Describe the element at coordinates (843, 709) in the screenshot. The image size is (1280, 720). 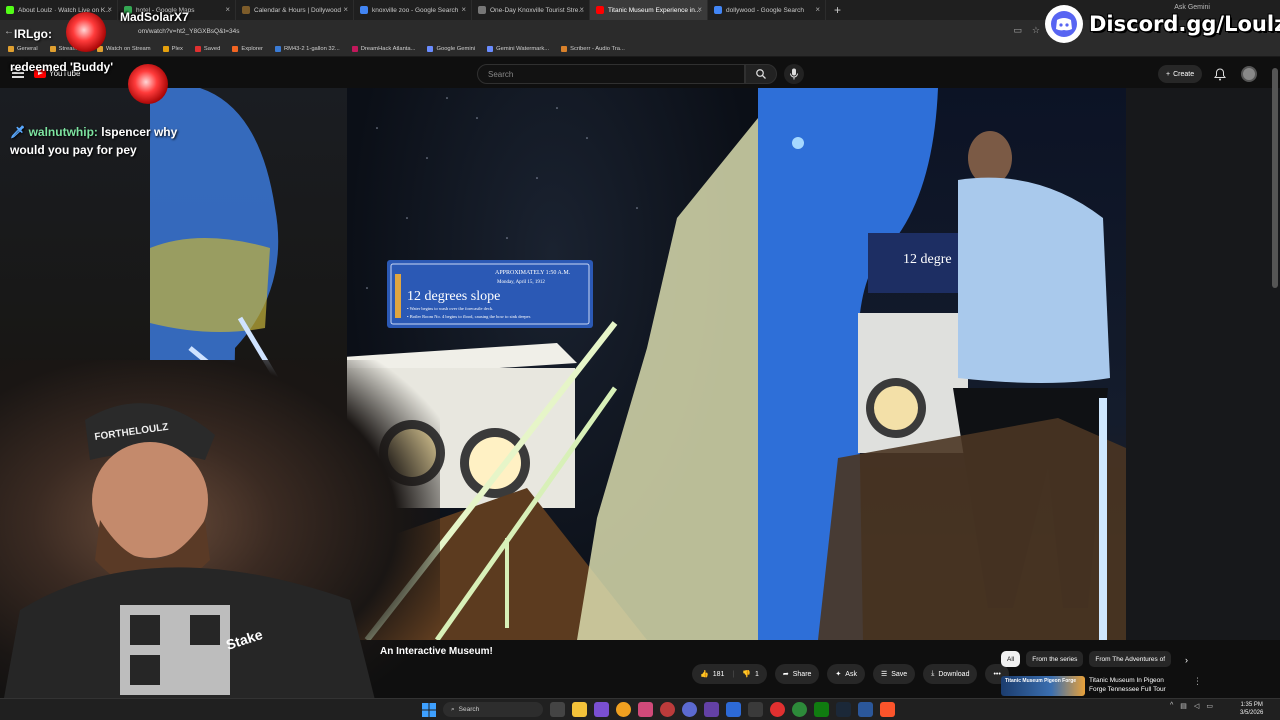
I see `steam-icon` at that location.